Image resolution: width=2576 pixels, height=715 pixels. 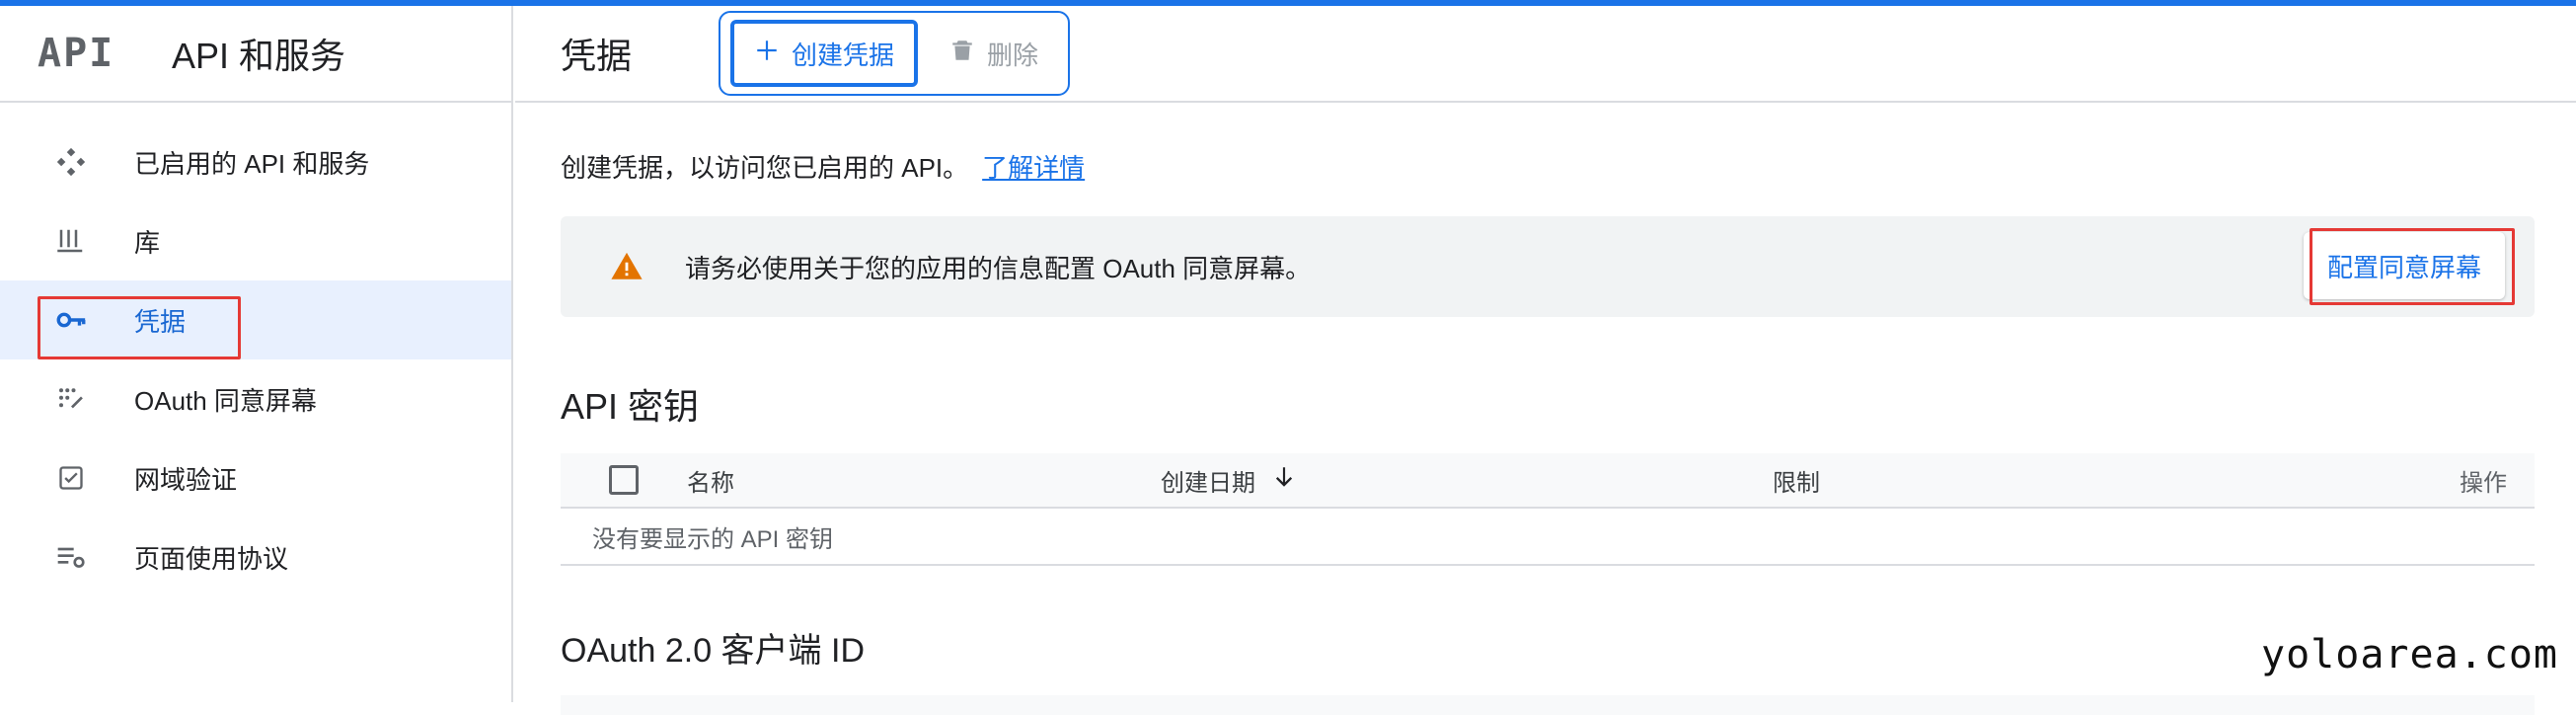 What do you see at coordinates (627, 266) in the screenshot?
I see `warning-icon` at bounding box center [627, 266].